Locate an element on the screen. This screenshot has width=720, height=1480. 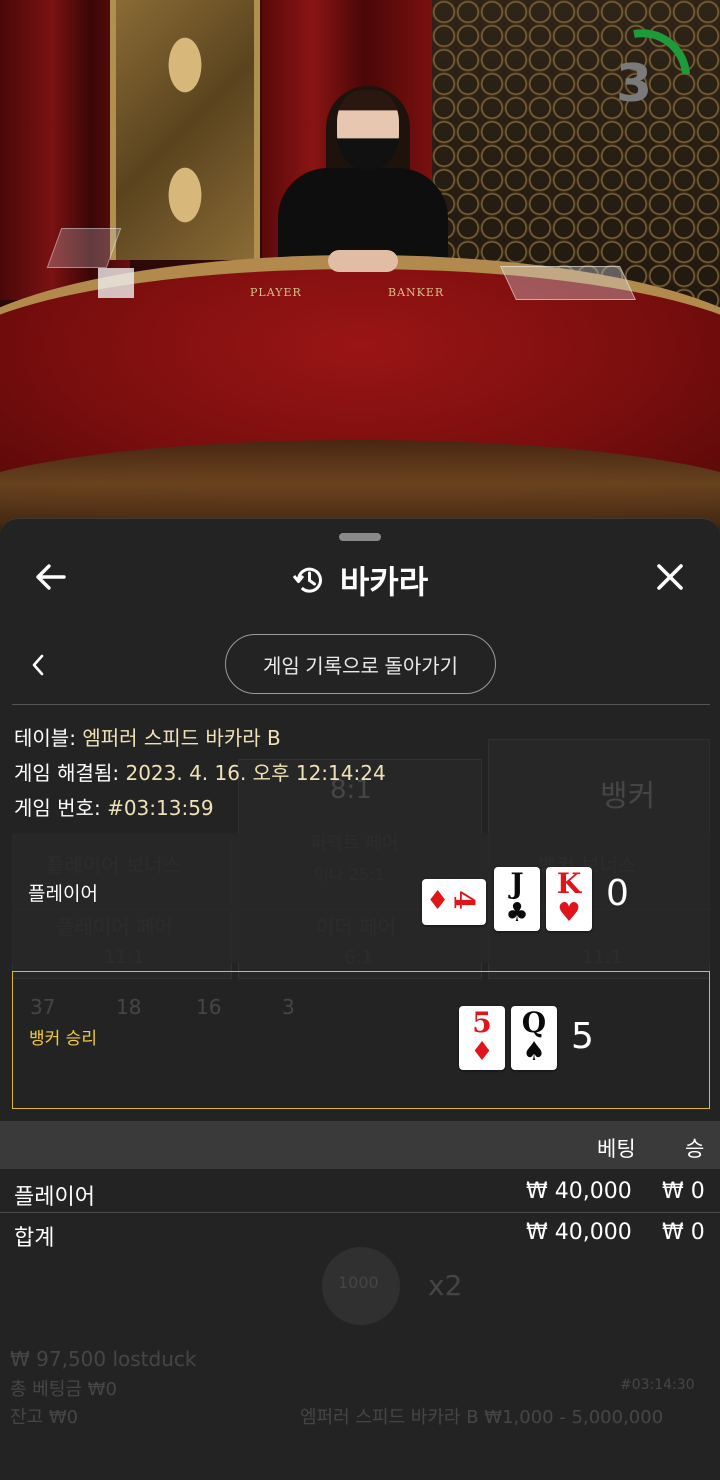
sheet-title-text: 바카라 is located at coordinates (384, 582).